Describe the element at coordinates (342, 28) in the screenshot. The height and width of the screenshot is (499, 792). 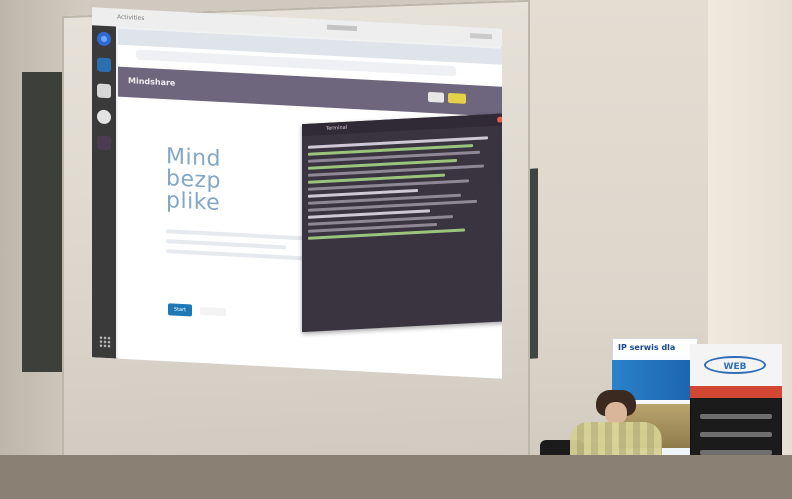
I see `clock-indicator` at that location.